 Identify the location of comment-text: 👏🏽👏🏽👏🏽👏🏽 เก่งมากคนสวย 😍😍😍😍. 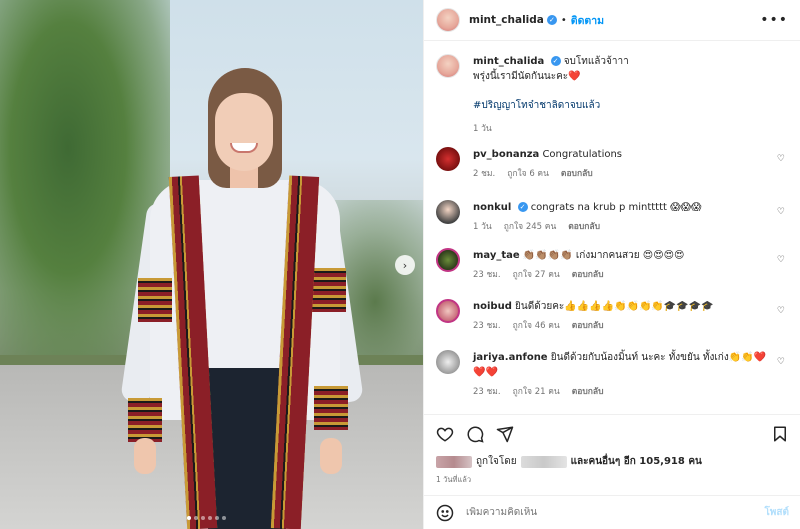
(603, 255).